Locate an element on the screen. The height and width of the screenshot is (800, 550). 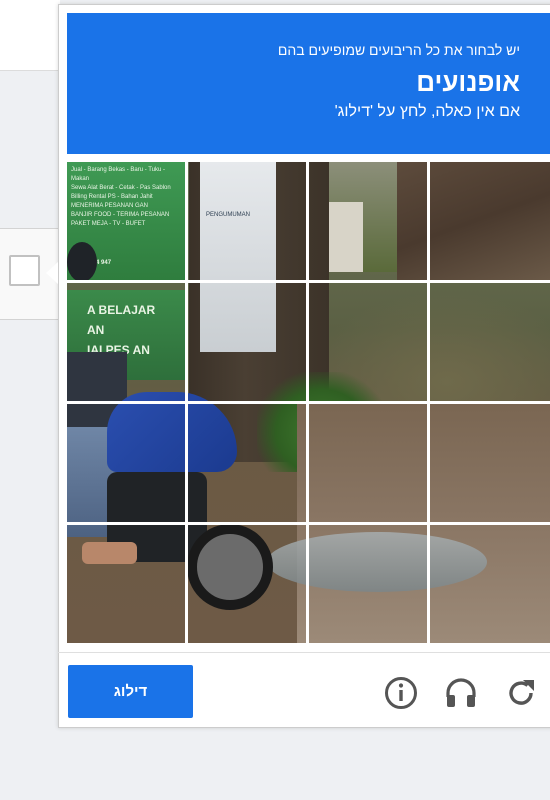
recaptcha-checkbox is located at coordinates (24, 270).